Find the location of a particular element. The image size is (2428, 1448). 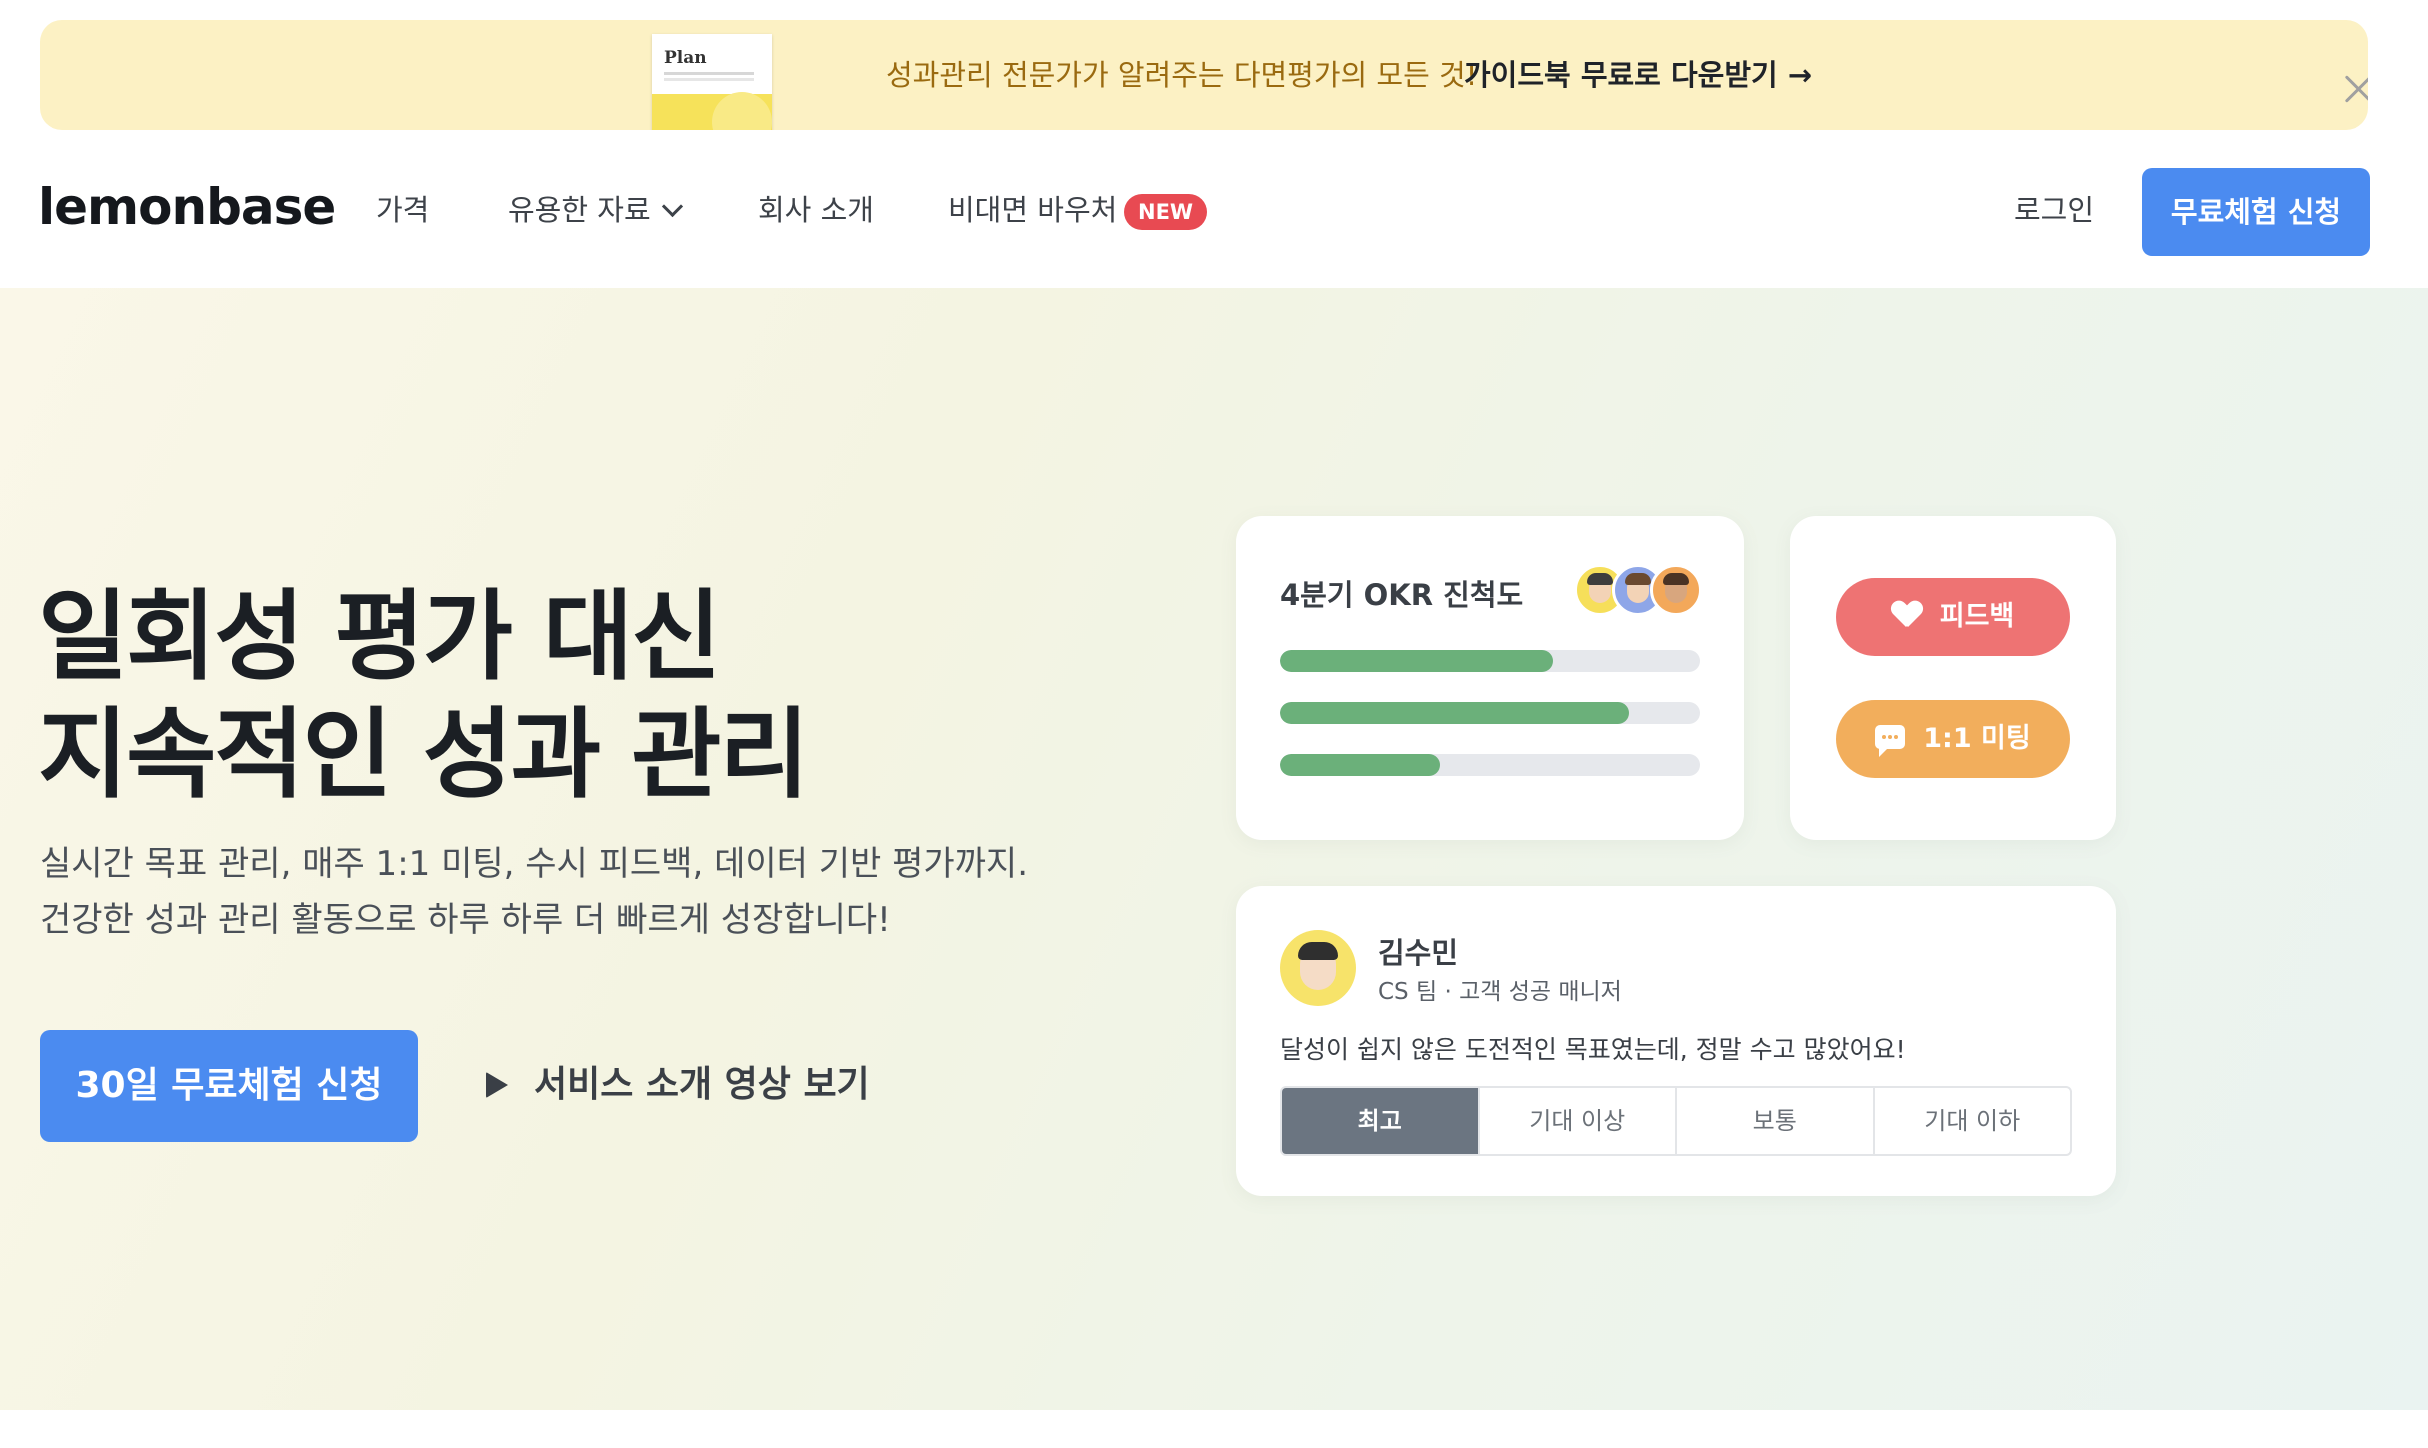

avatar-group is located at coordinates (1639, 590).